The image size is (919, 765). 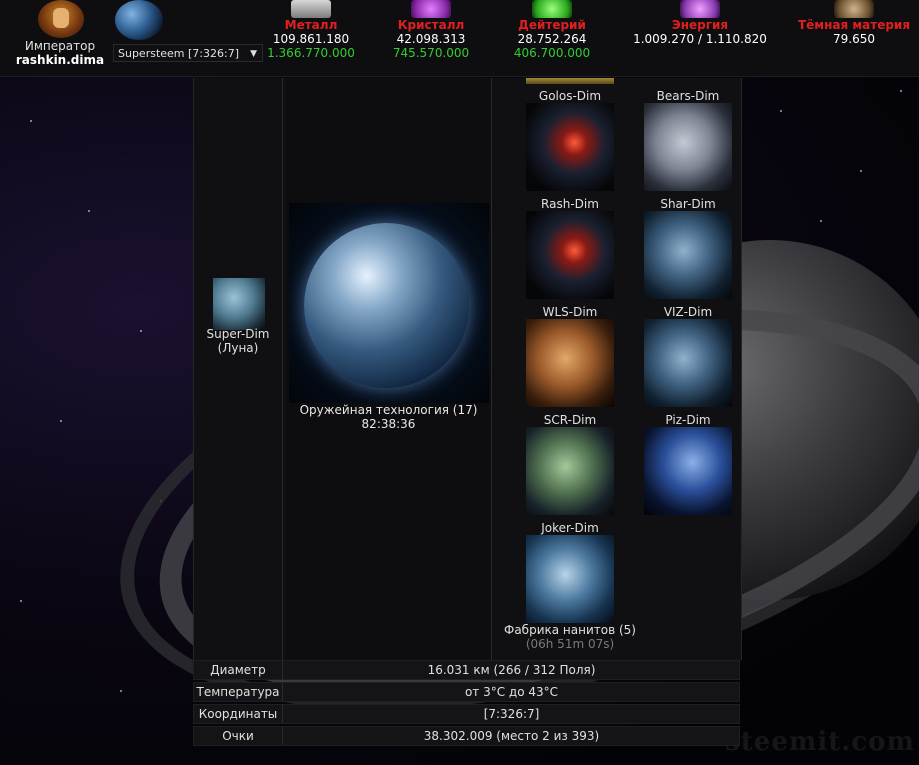 I want to click on planet-name: Joker-Dim, so click(x=570, y=528).